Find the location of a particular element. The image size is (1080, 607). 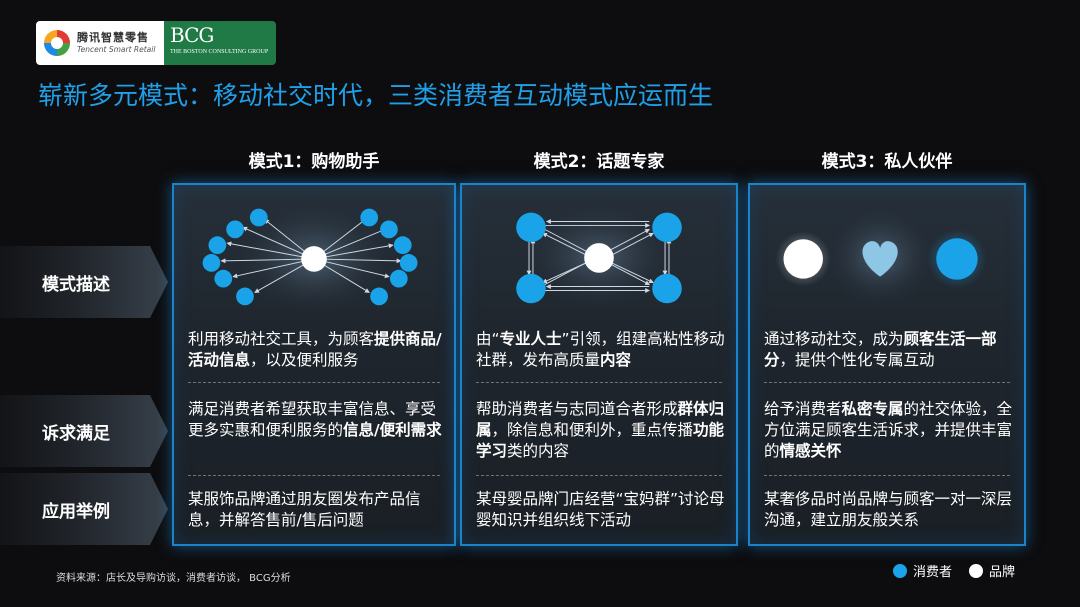

row-label-text: 诉求满足 is located at coordinates (76, 433).